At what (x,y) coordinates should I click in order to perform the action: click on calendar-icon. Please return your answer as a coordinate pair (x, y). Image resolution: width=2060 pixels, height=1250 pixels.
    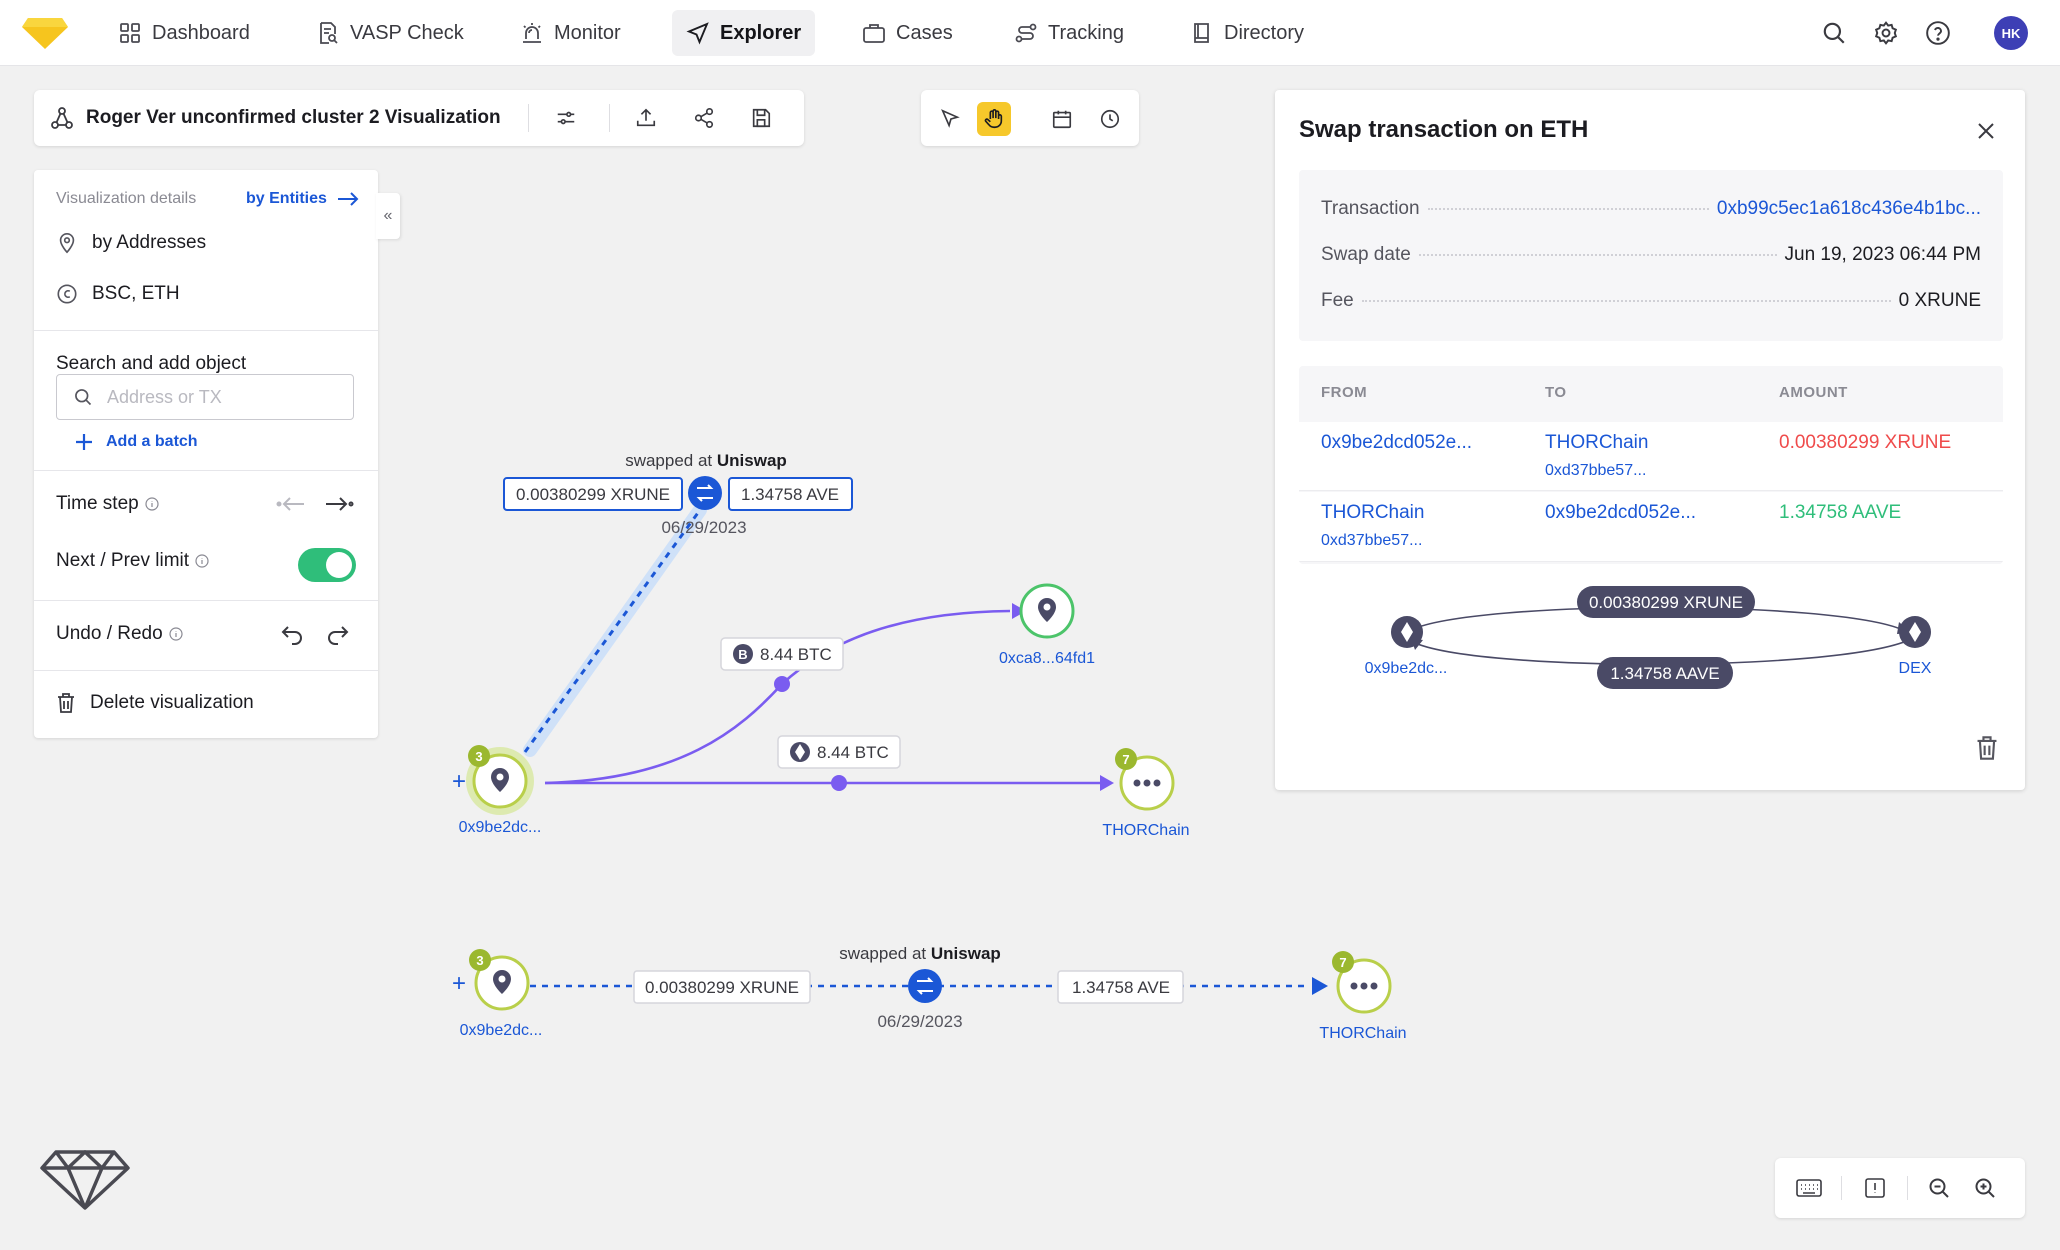
    Looking at the image, I should click on (1062, 119).